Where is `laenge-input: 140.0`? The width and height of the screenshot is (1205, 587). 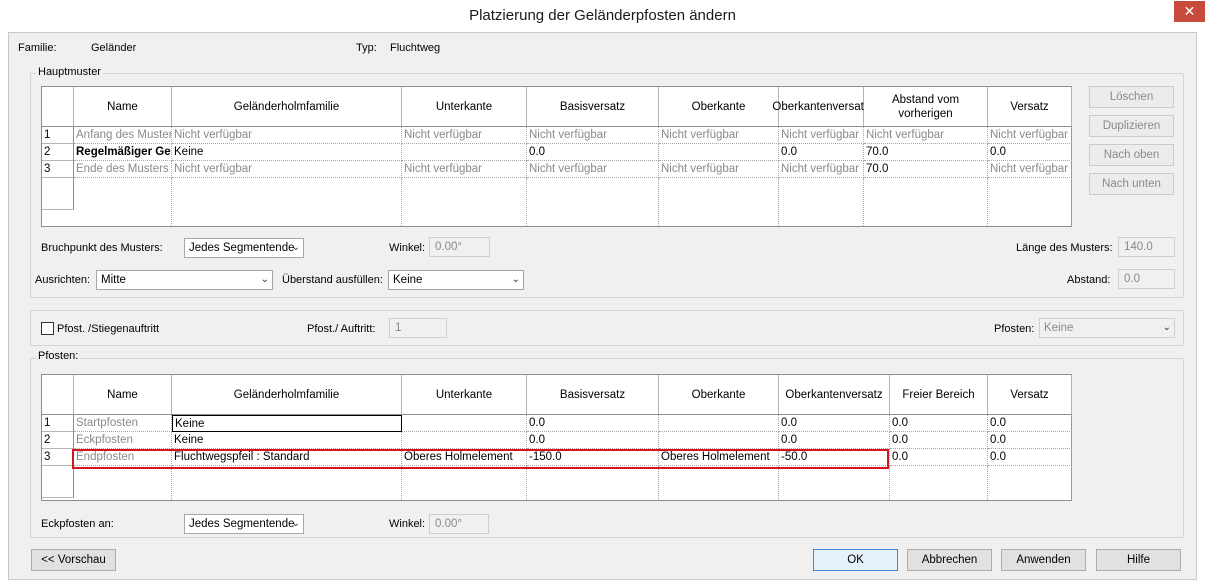 laenge-input: 140.0 is located at coordinates (1146, 247).